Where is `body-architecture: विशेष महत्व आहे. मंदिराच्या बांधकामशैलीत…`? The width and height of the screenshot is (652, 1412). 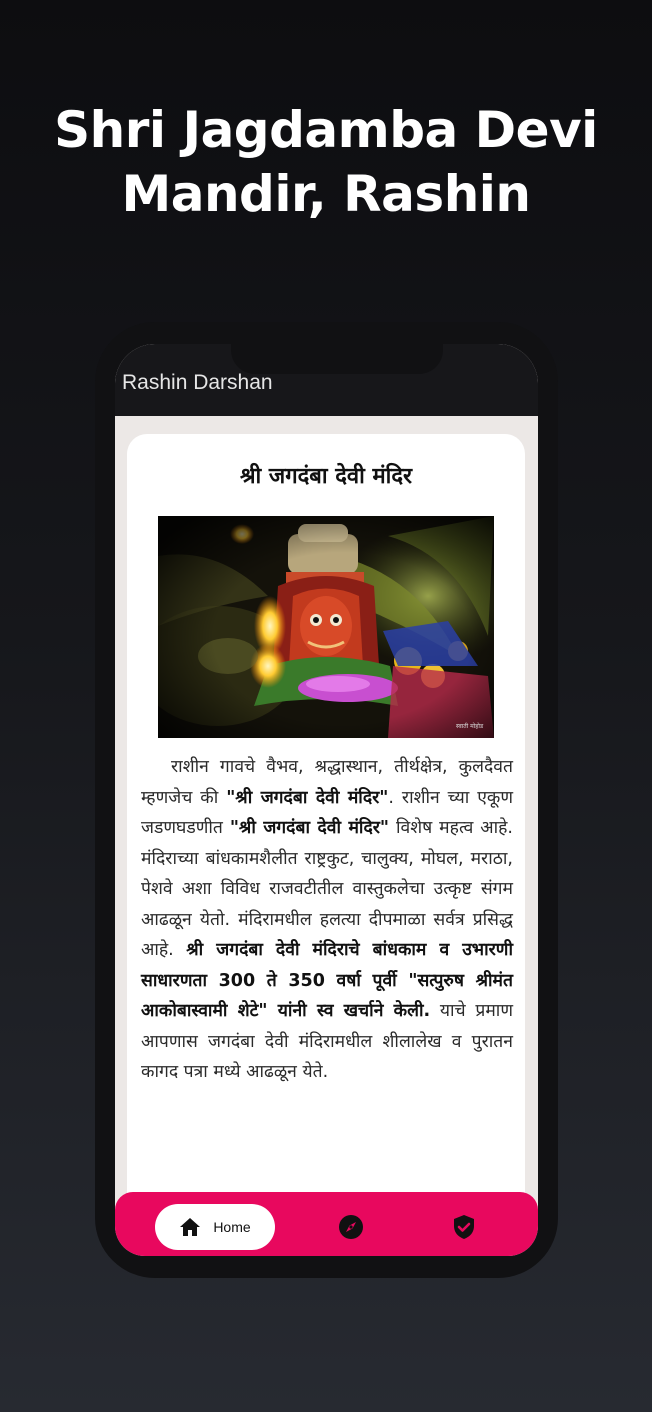 body-architecture: विशेष महत्व आहे. मंदिराच्या बांधकामशैलीत… is located at coordinates (327, 889).